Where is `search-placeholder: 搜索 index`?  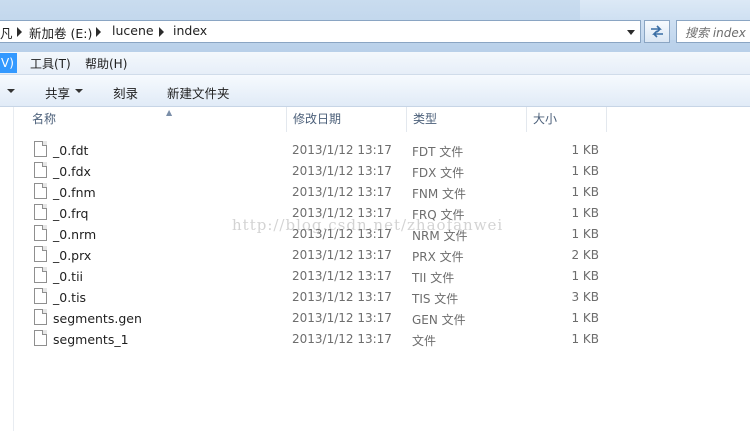 search-placeholder: 搜索 index is located at coordinates (715, 33).